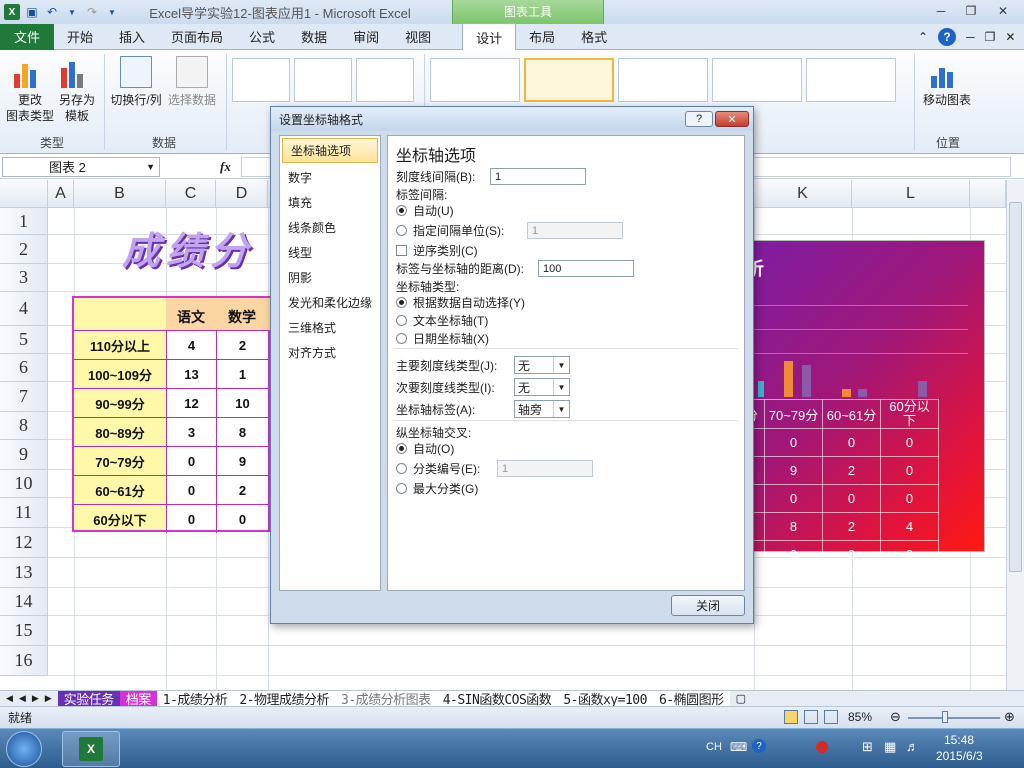  Describe the element at coordinates (538, 176) in the screenshot. I see `tick-interval-input: 1` at that location.